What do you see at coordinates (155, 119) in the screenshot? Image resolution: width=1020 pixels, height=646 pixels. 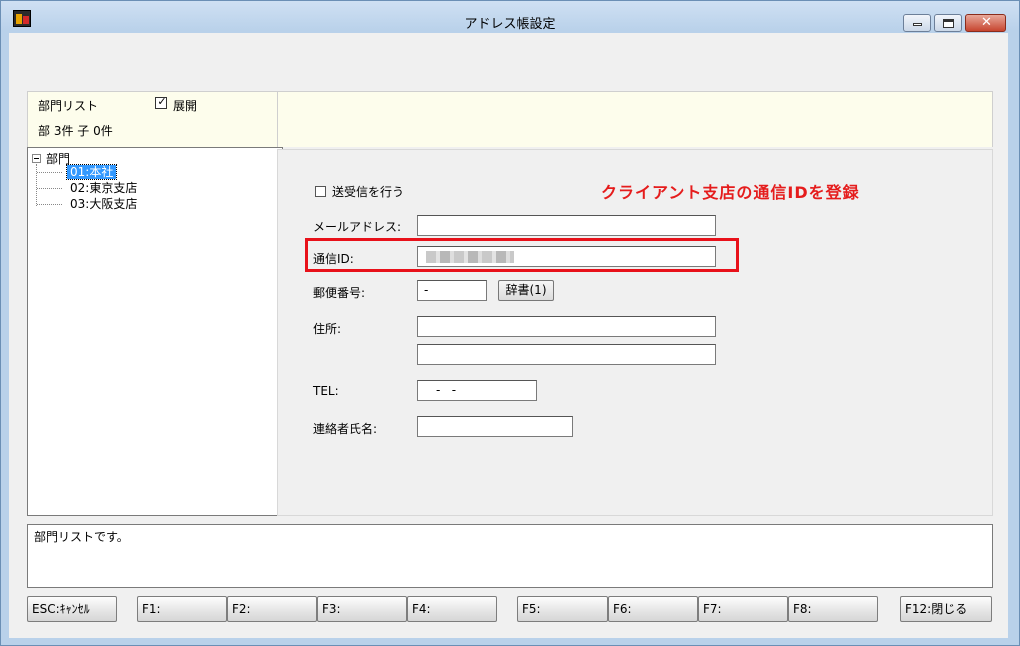 I see `dept-list-header: 部門リスト ✓ 展開 部 3件 子 0件` at bounding box center [155, 119].